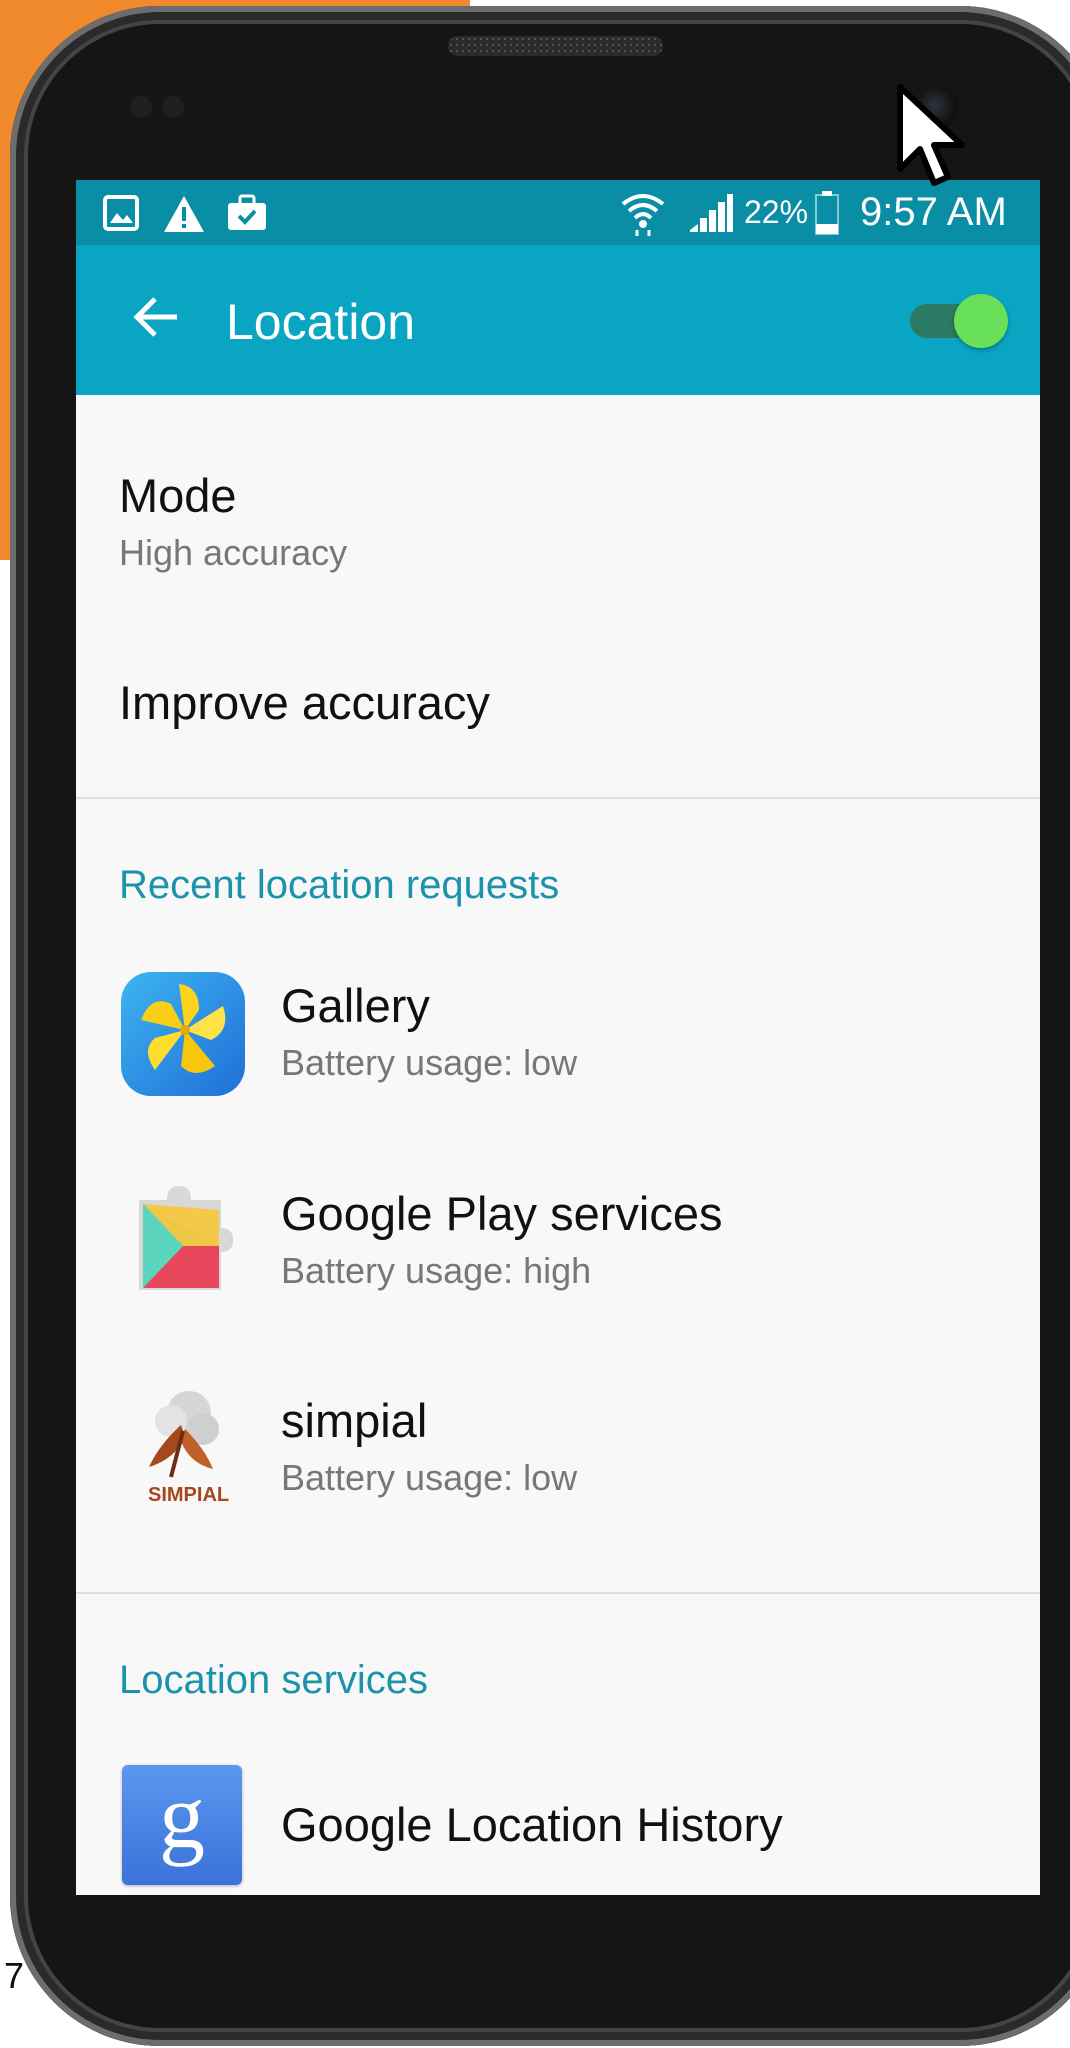 This screenshot has height=2048, width=1070. What do you see at coordinates (321, 322) in the screenshot?
I see `page-title: Location` at bounding box center [321, 322].